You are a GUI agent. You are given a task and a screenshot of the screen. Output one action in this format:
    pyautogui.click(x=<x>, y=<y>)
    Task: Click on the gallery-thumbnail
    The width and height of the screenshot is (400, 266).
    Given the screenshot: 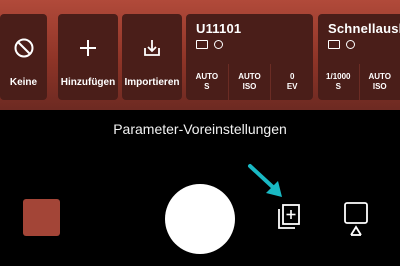 What is the action you would take?
    pyautogui.click(x=41, y=217)
    